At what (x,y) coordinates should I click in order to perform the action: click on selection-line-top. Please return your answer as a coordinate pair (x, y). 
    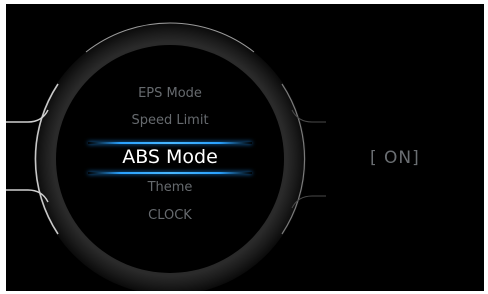
    Looking at the image, I should click on (170, 143).